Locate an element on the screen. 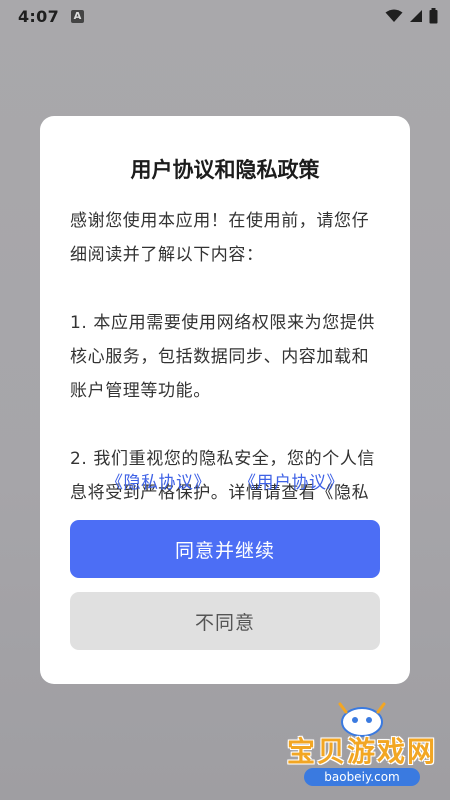 The width and height of the screenshot is (450, 800). agreement-links: 《隐私协议》 《用户协议》 is located at coordinates (225, 480).